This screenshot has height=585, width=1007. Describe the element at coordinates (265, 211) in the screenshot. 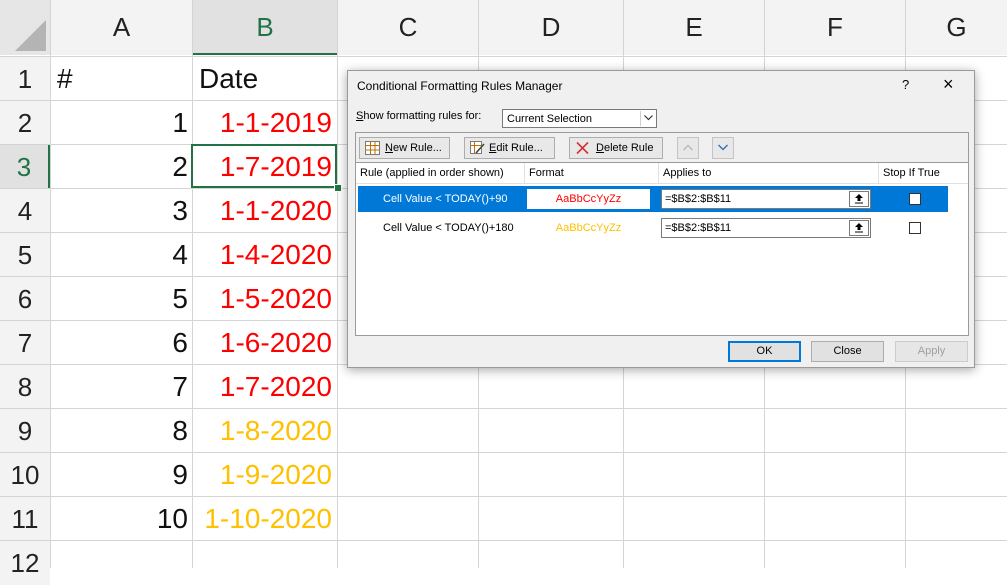

I see `cell-date: 1-1-2020` at that location.